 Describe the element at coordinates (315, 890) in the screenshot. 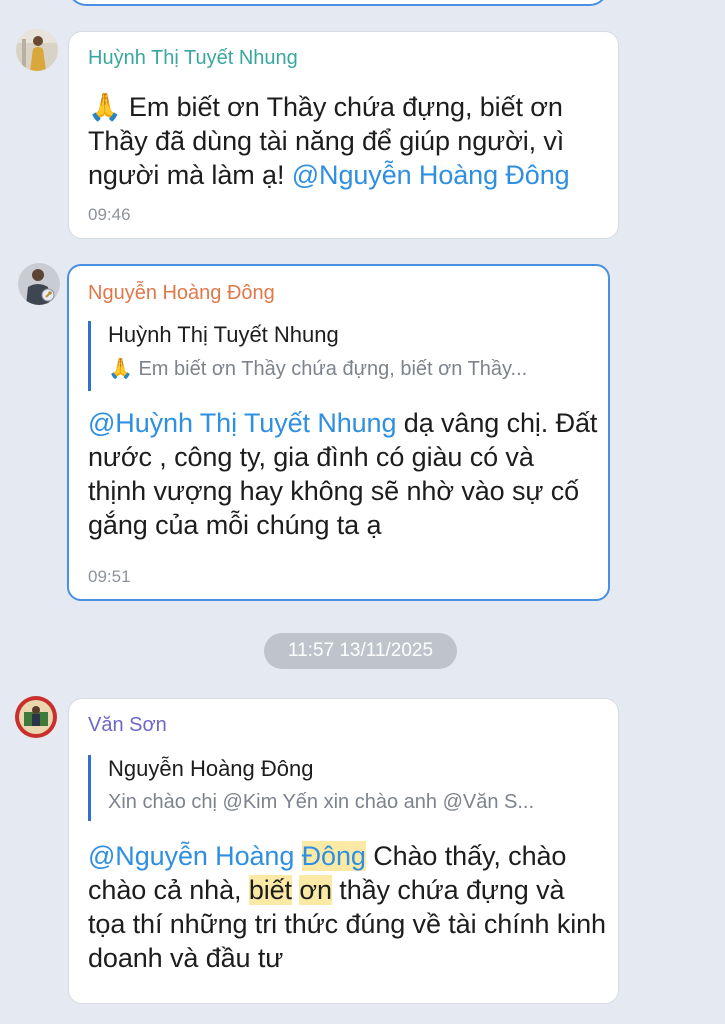

I see `search-highlight: ơn` at that location.